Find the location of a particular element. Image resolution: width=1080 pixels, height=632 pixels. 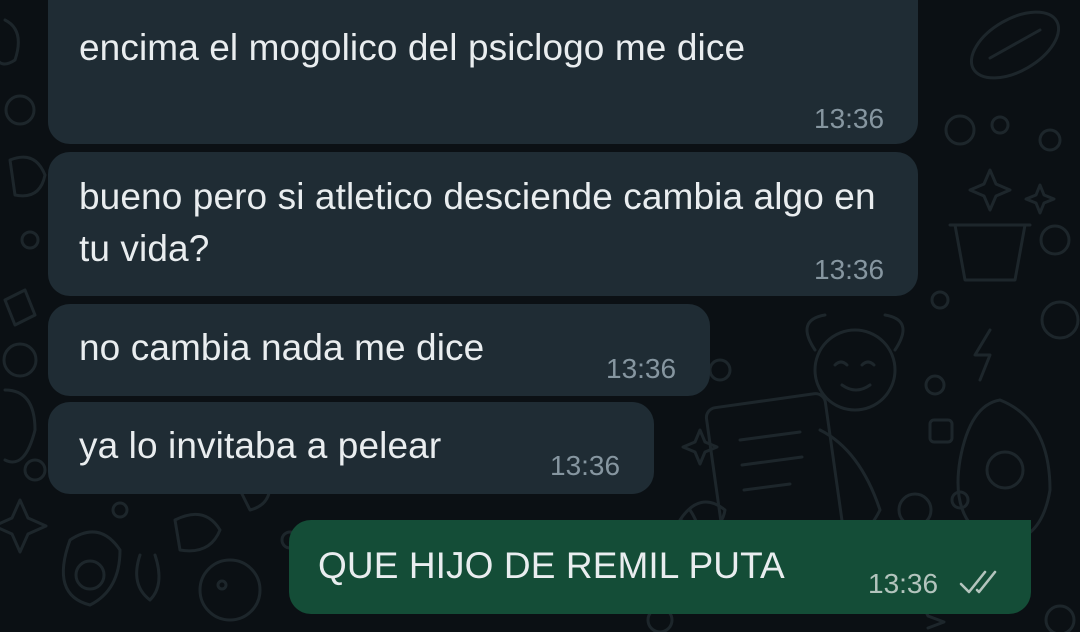

read-double-check-icon is located at coordinates (978, 582).